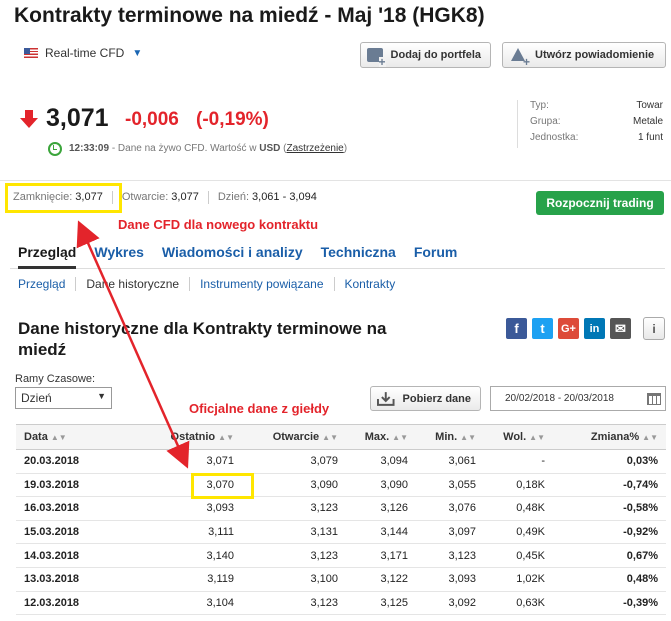 This screenshot has height=621, width=671. Describe the element at coordinates (294, 461) in the screenshot. I see `row-open: 3,079` at that location.